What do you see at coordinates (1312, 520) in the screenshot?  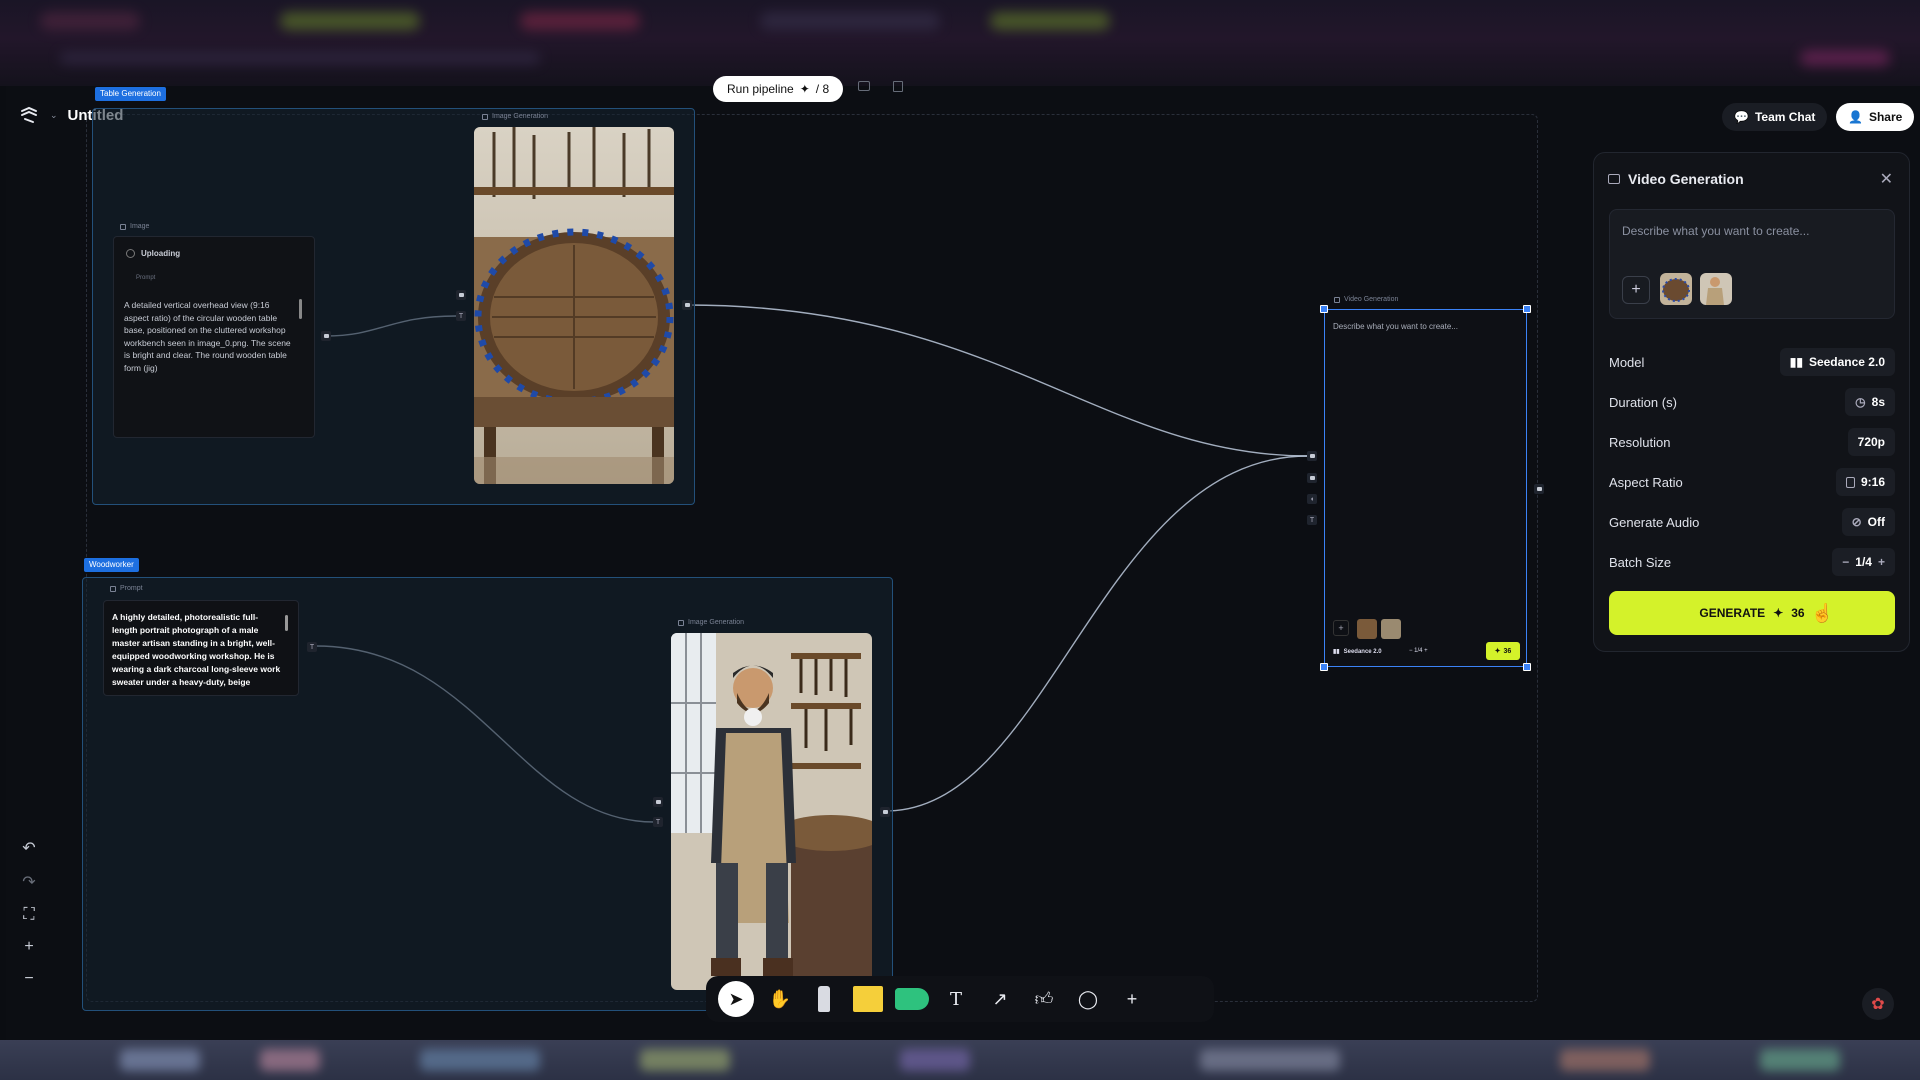 I see `video-text-input-port: T` at bounding box center [1312, 520].